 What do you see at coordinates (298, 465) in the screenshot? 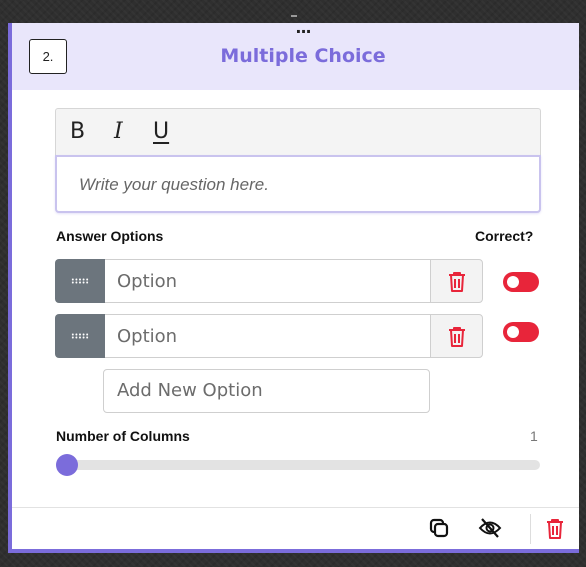
I see `columns-slider` at bounding box center [298, 465].